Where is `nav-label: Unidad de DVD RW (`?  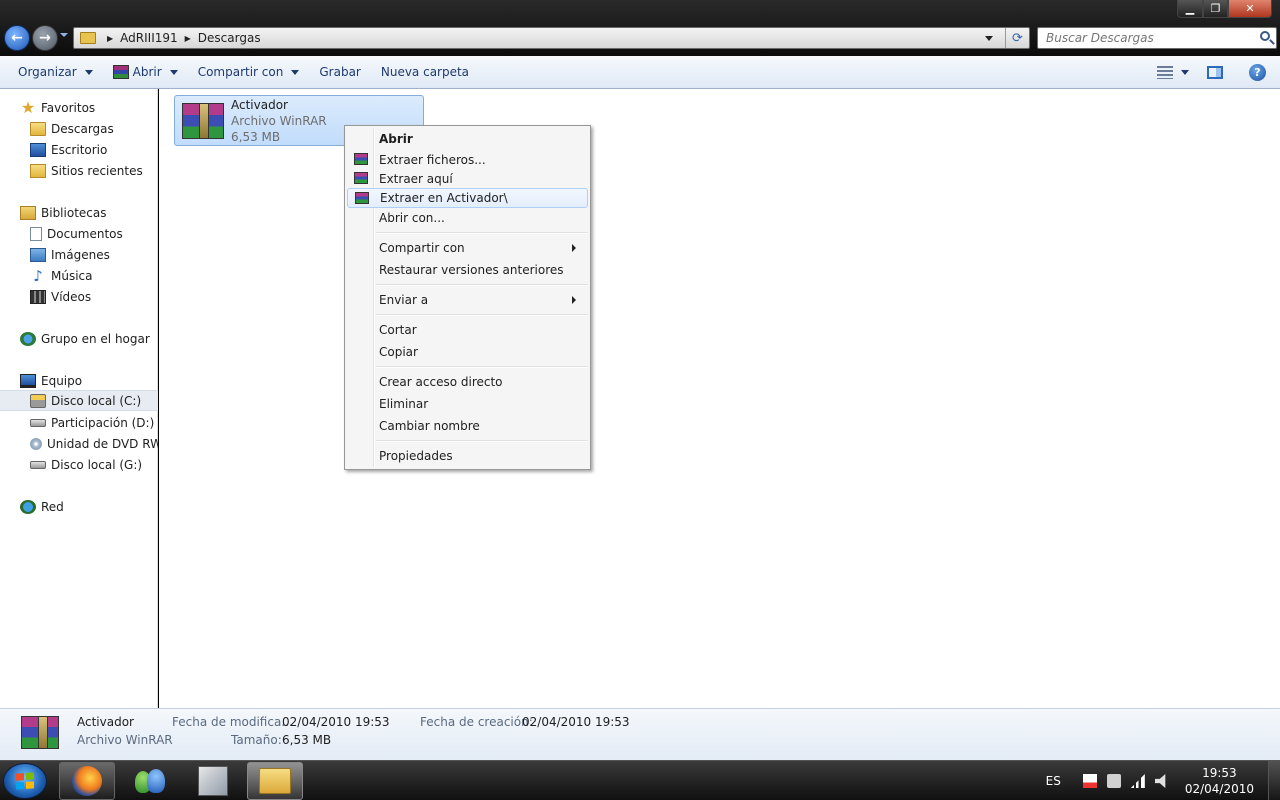 nav-label: Unidad de DVD RW ( is located at coordinates (102, 443).